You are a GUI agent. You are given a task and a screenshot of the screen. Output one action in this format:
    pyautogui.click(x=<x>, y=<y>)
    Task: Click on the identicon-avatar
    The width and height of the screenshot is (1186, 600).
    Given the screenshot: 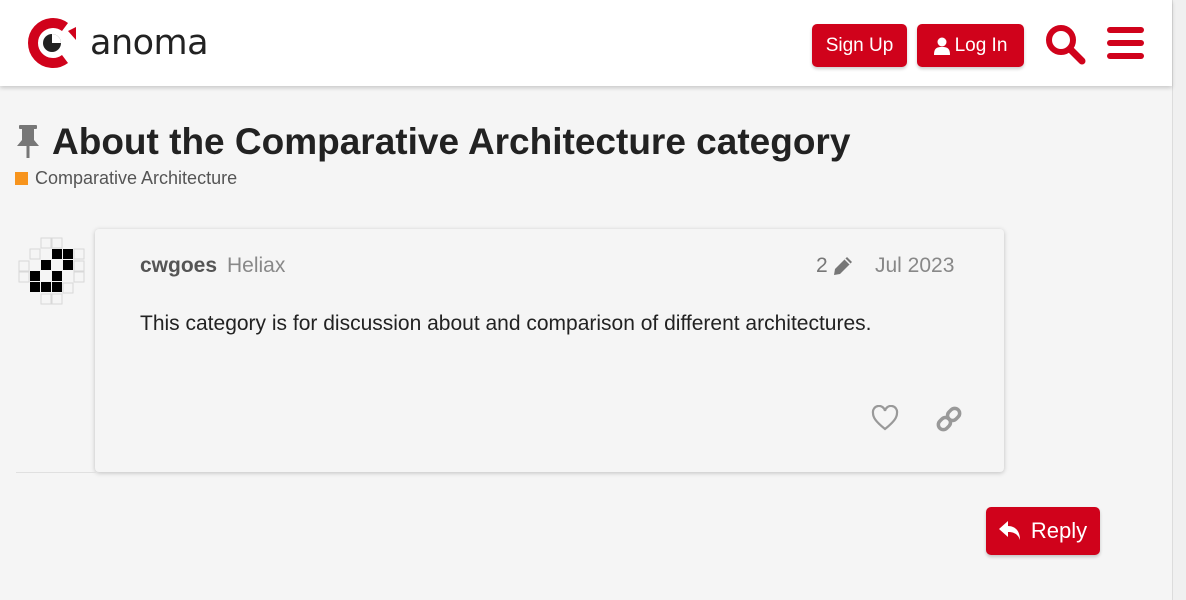 What is the action you would take?
    pyautogui.click(x=51, y=271)
    